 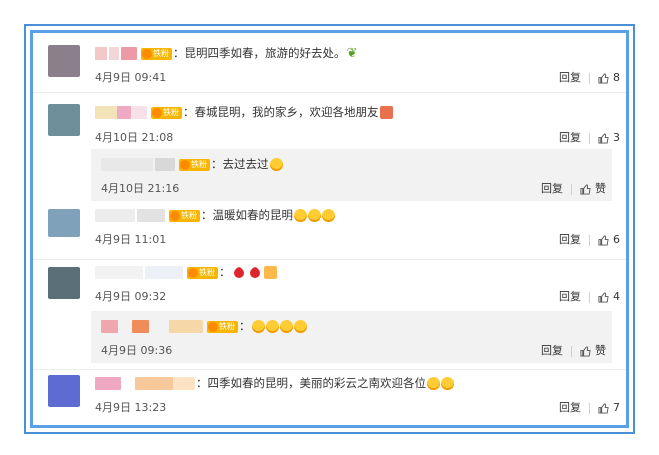 I want to click on comment-text: 四季如春的昆明，美丽的彩云之南欢迎各位, so click(x=317, y=383).